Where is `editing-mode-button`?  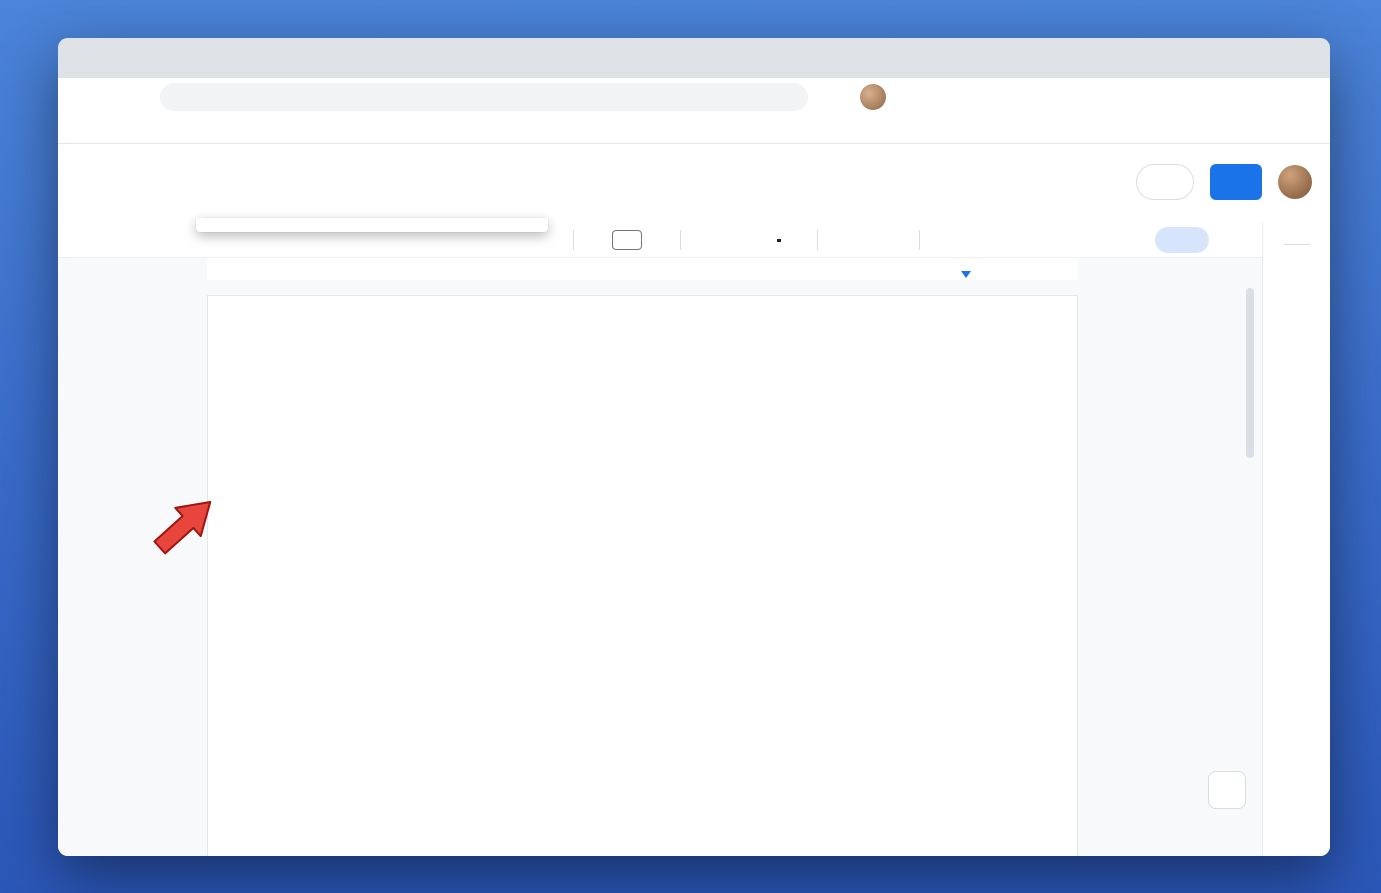
editing-mode-button is located at coordinates (1182, 240).